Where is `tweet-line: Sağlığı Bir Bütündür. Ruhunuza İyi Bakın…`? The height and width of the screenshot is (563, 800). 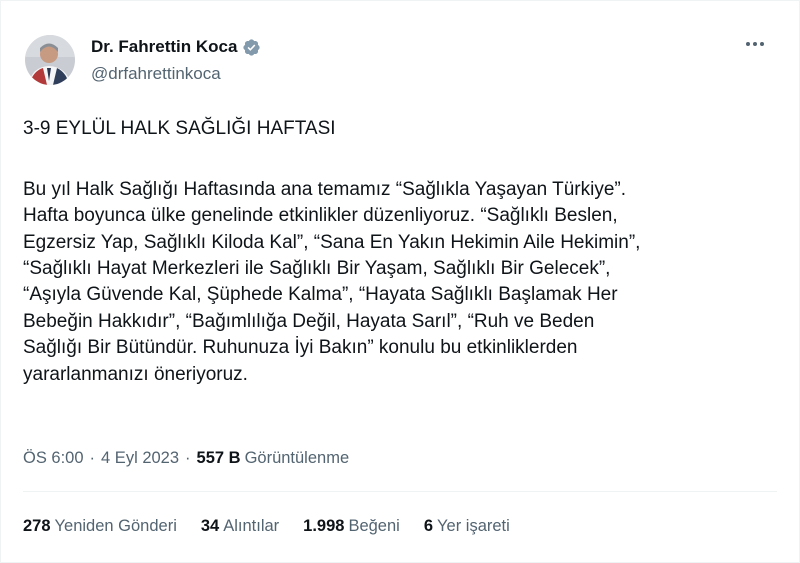
tweet-line: Sağlığı Bir Bütündür. Ruhunuza İyi Bakın… is located at coordinates (300, 348).